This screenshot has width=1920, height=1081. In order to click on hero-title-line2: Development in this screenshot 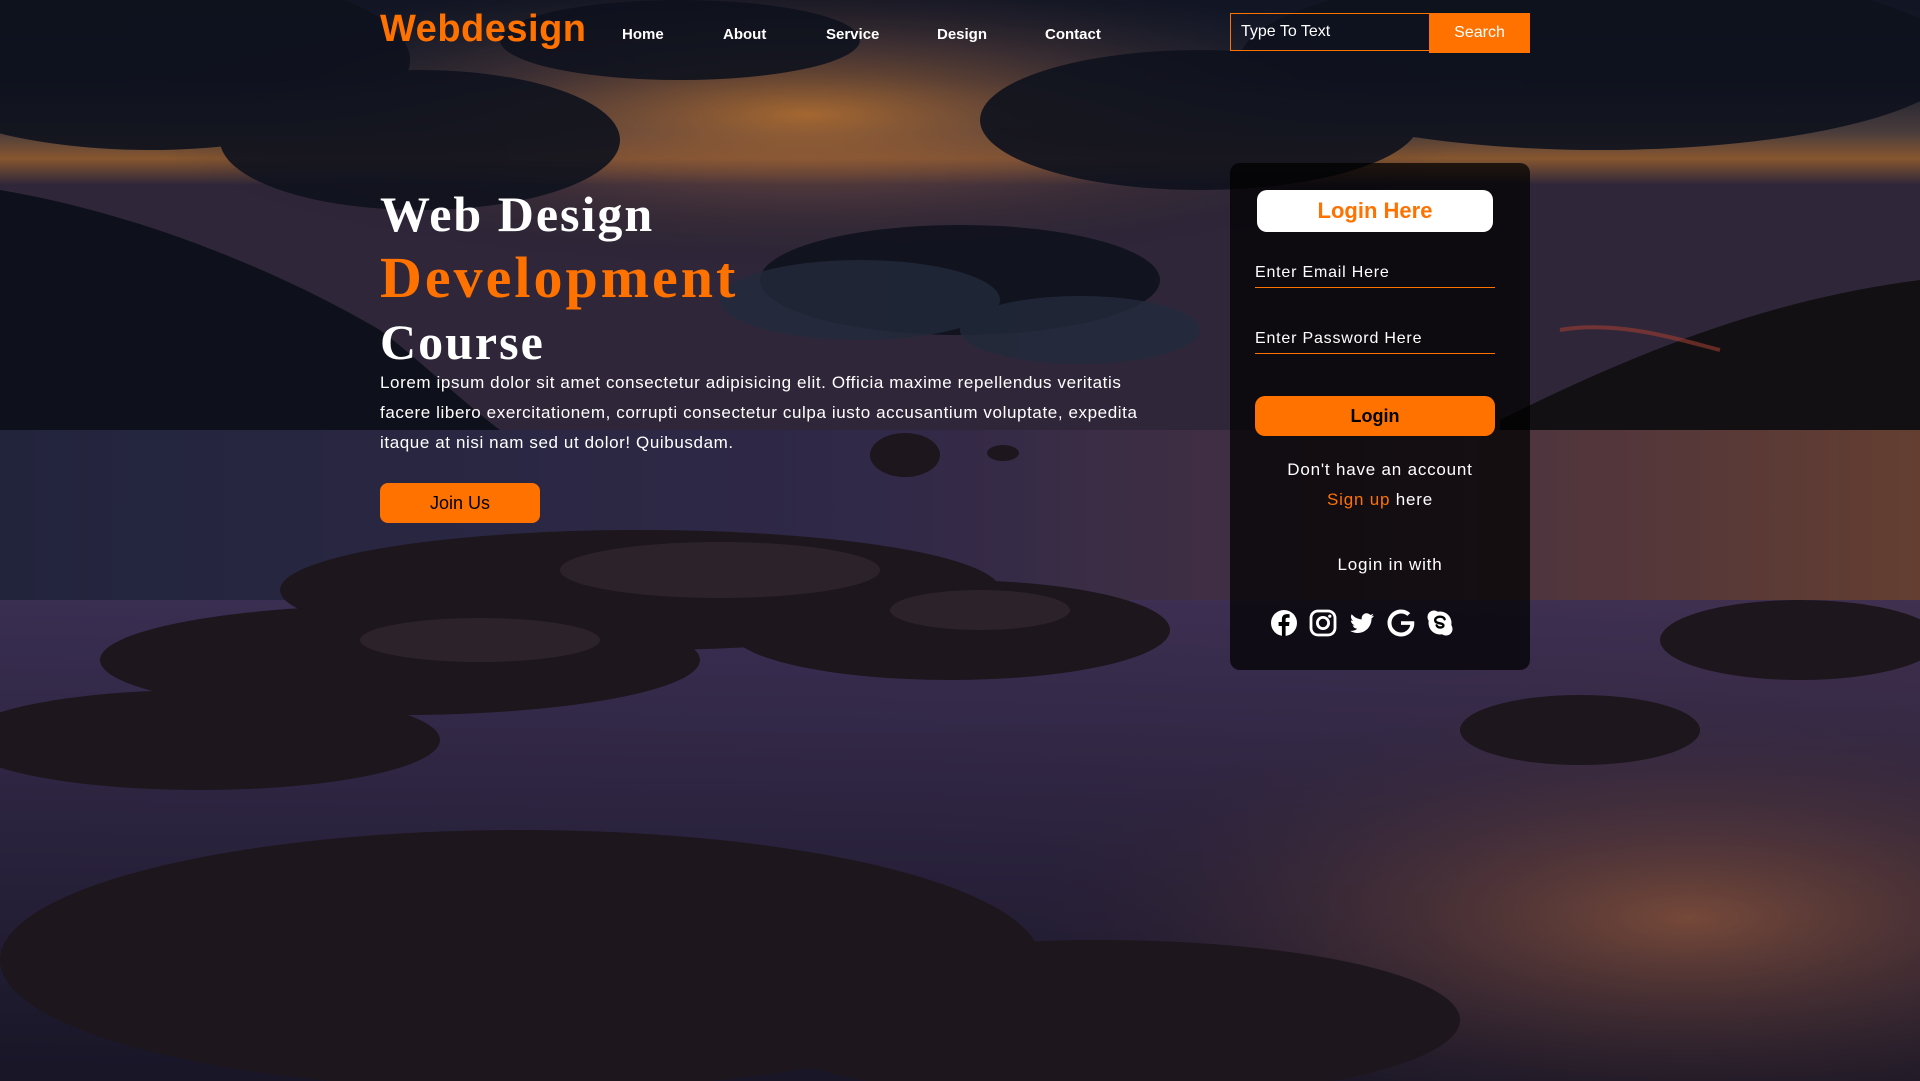, I will do `click(559, 277)`.